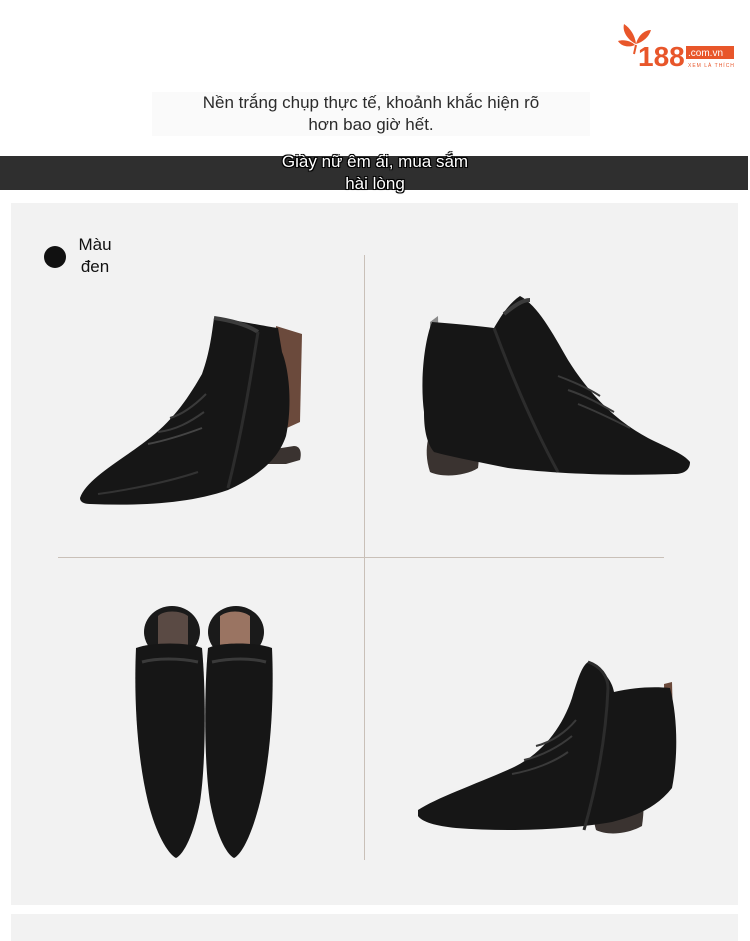 This screenshot has width=750, height=941. I want to click on gallery-divider-horizontal, so click(361, 557).